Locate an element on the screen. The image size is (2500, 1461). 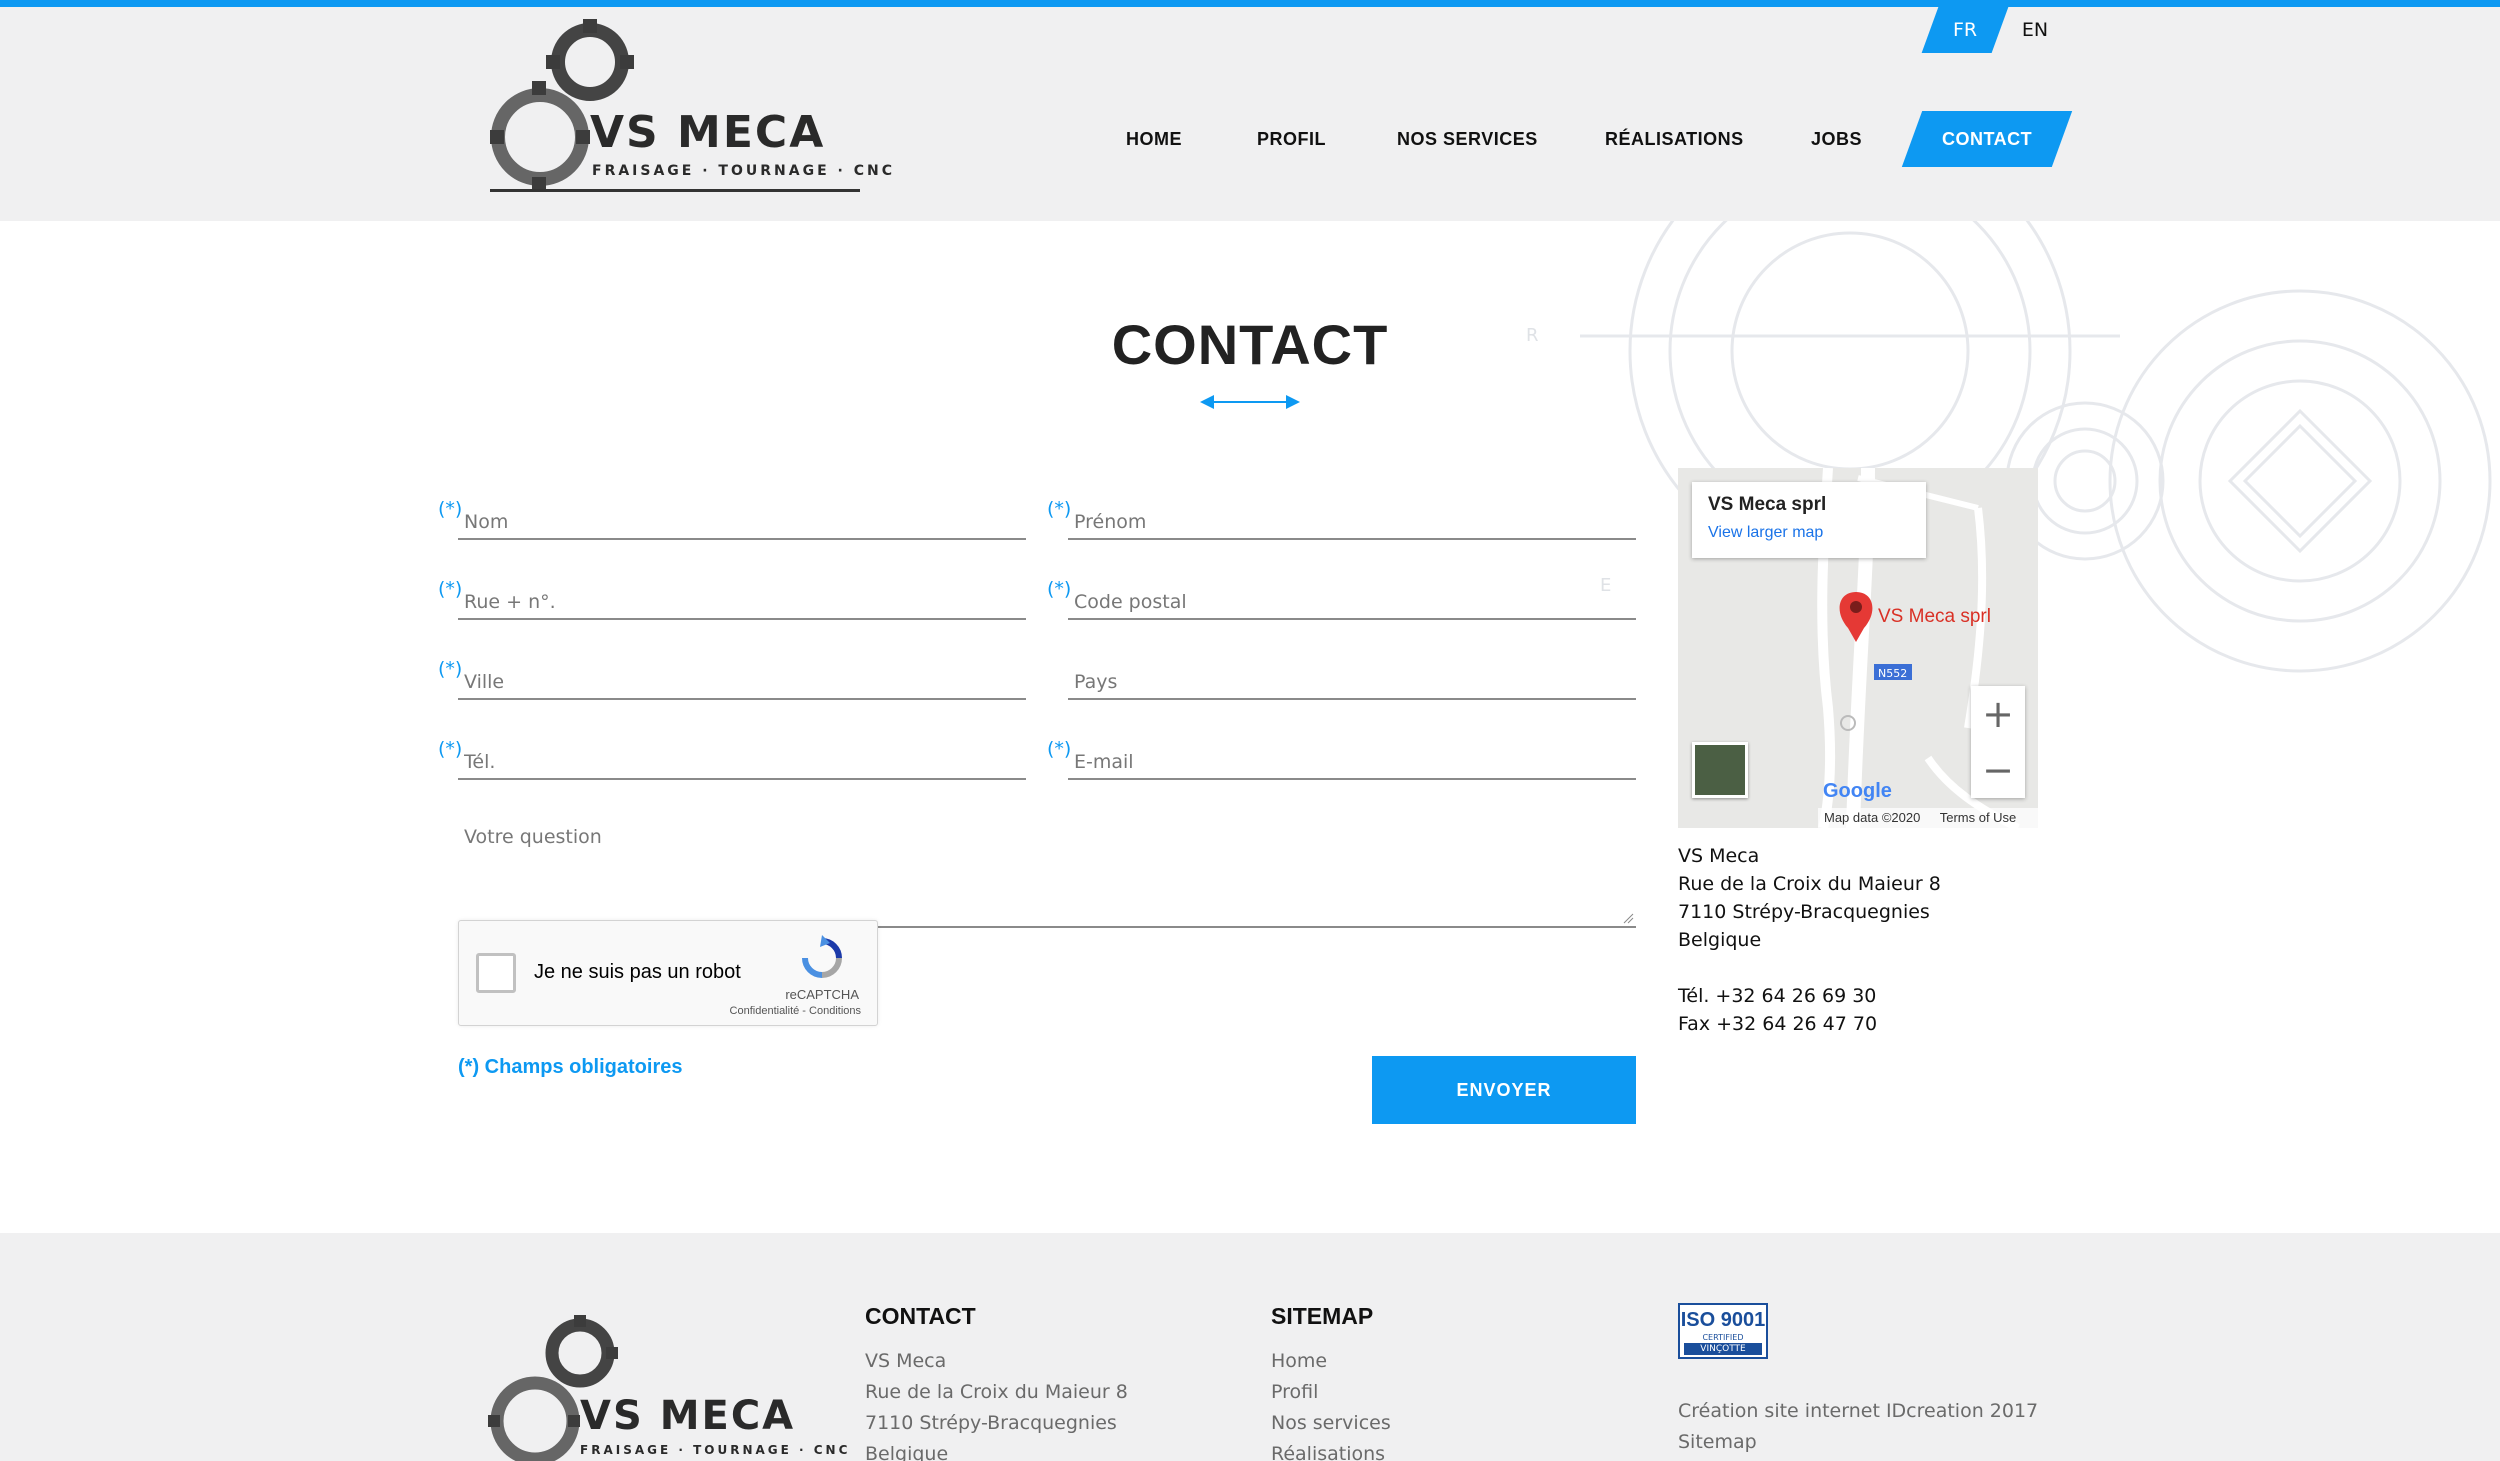
footer-sitemap-heading: SITEMAP is located at coordinates (1322, 1316).